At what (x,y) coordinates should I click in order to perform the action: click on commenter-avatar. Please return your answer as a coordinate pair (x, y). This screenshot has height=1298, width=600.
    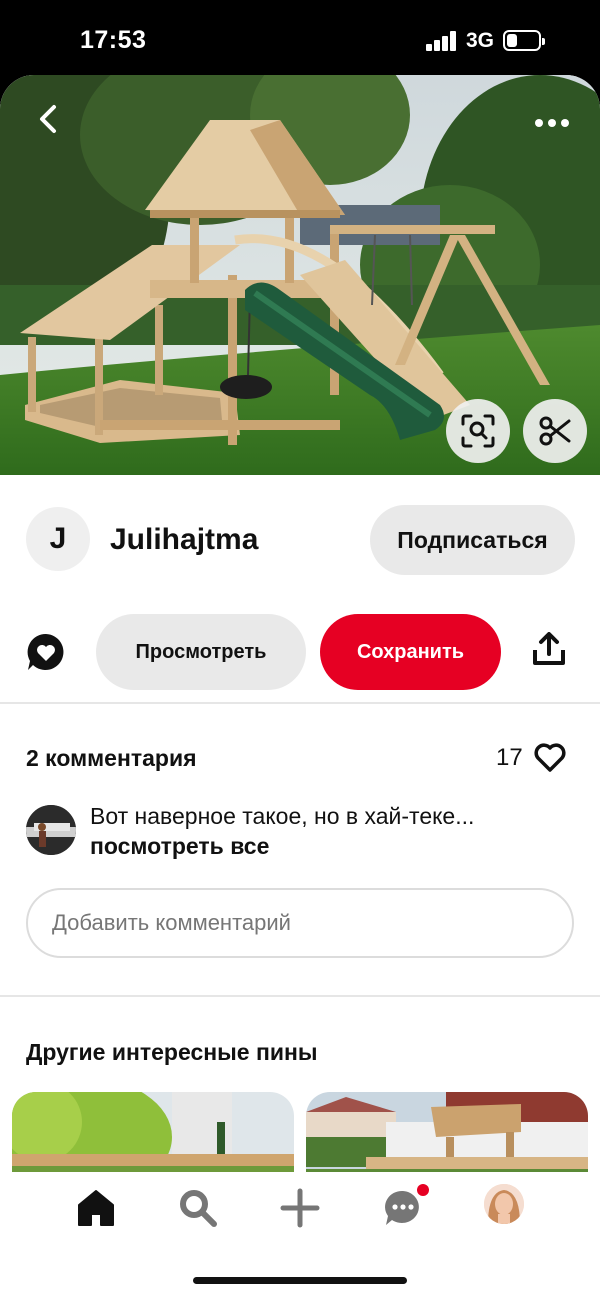
    Looking at the image, I should click on (51, 830).